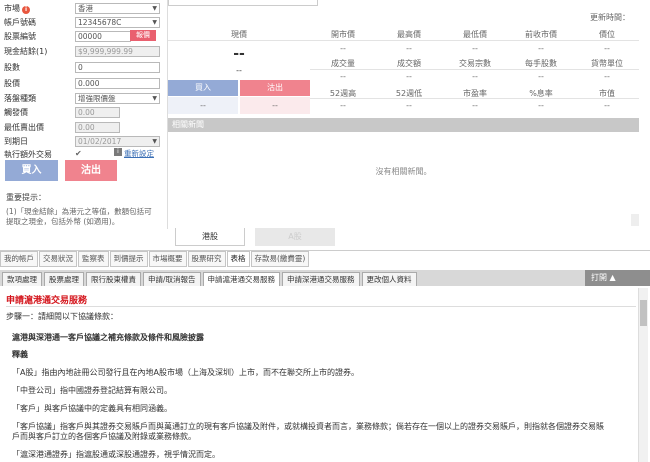 The width and height of the screenshot is (650, 462). What do you see at coordinates (16, 141) in the screenshot?
I see `expiry-label: 到期日` at bounding box center [16, 141].